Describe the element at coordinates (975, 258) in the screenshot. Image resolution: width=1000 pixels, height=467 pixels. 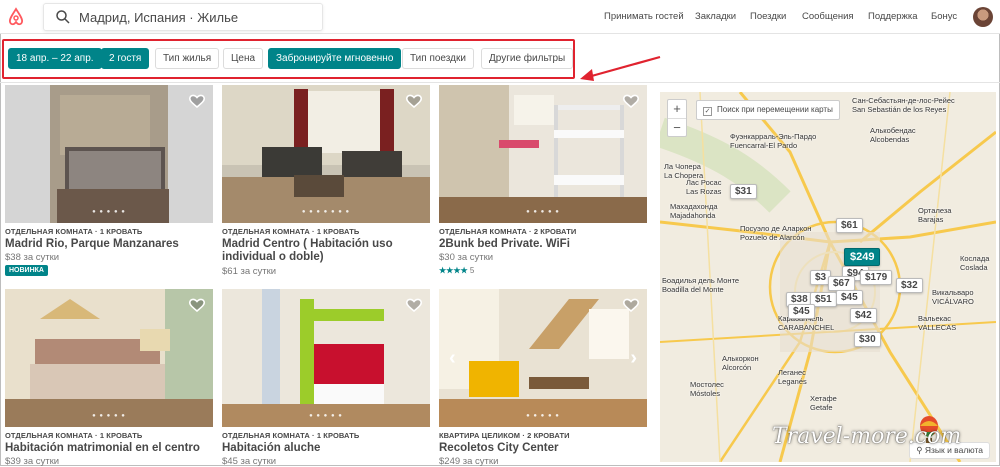
I see `place-ru: Коcлада` at that location.